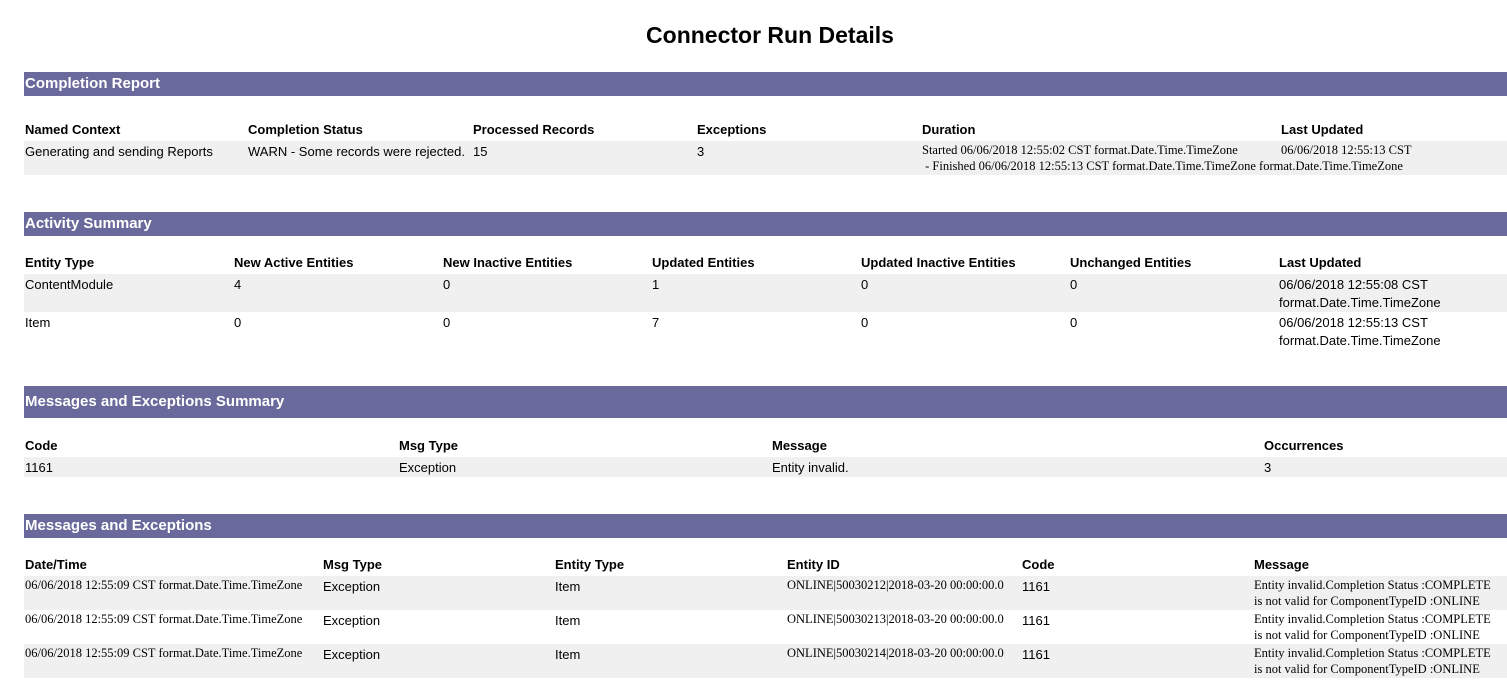 This screenshot has height=694, width=1507. Describe the element at coordinates (703, 262) in the screenshot. I see `column-header: Updated Entities` at that location.